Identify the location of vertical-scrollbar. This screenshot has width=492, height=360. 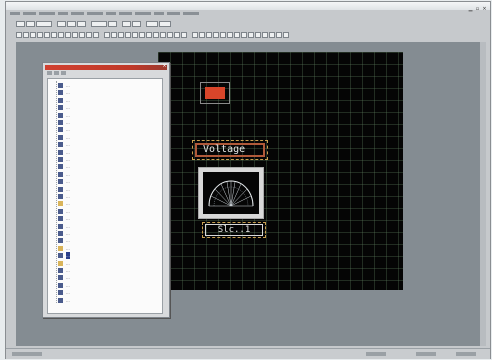
(483, 194).